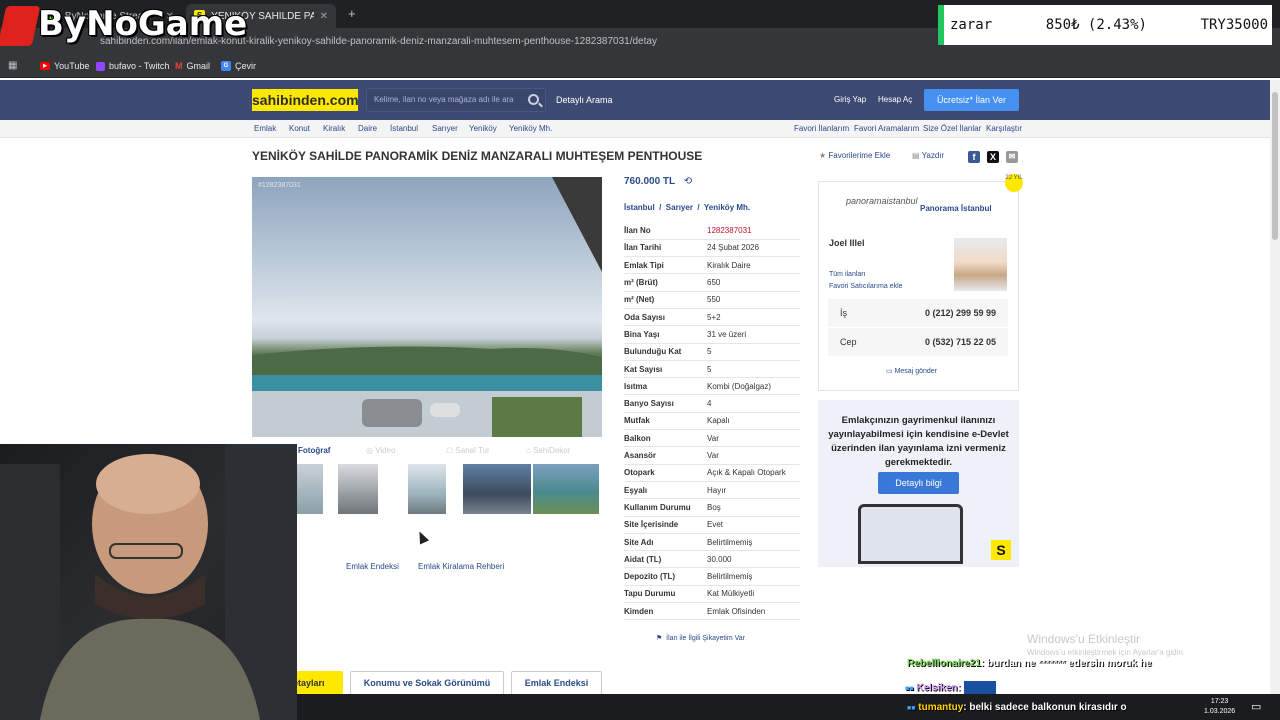  What do you see at coordinates (1234, 25) in the screenshot?
I see `ticker-target: TRY35000` at bounding box center [1234, 25].